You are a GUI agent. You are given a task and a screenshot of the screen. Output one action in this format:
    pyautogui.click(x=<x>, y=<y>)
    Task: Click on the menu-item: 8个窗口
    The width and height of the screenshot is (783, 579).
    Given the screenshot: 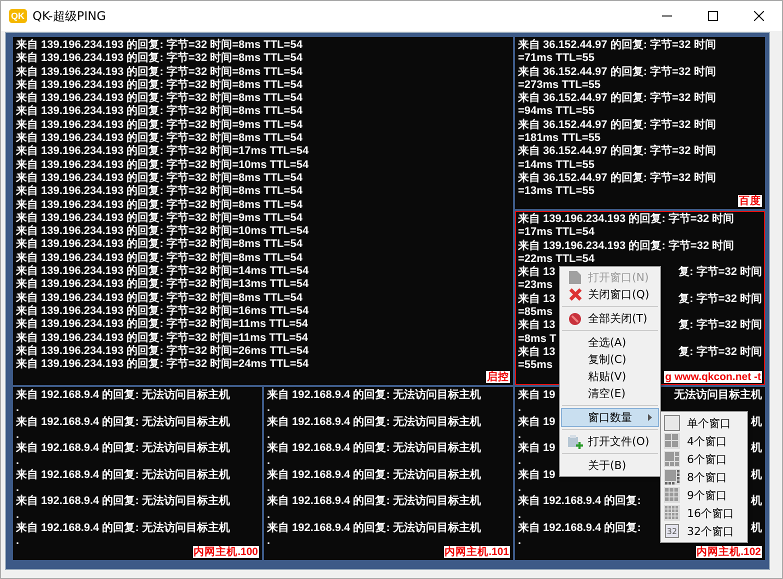 What is the action you would take?
    pyautogui.click(x=704, y=477)
    